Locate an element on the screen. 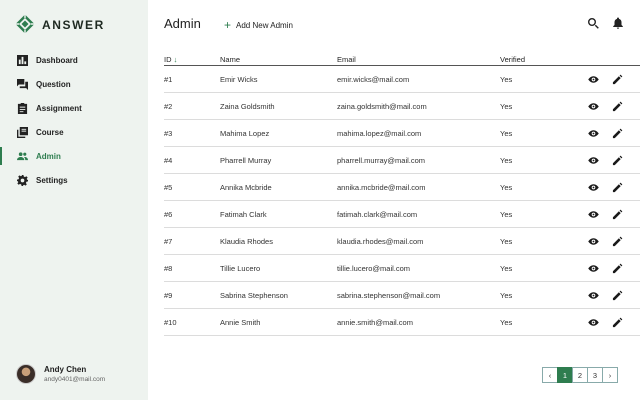 The image size is (640, 400). sidebar-item-label: Course is located at coordinates (50, 132).